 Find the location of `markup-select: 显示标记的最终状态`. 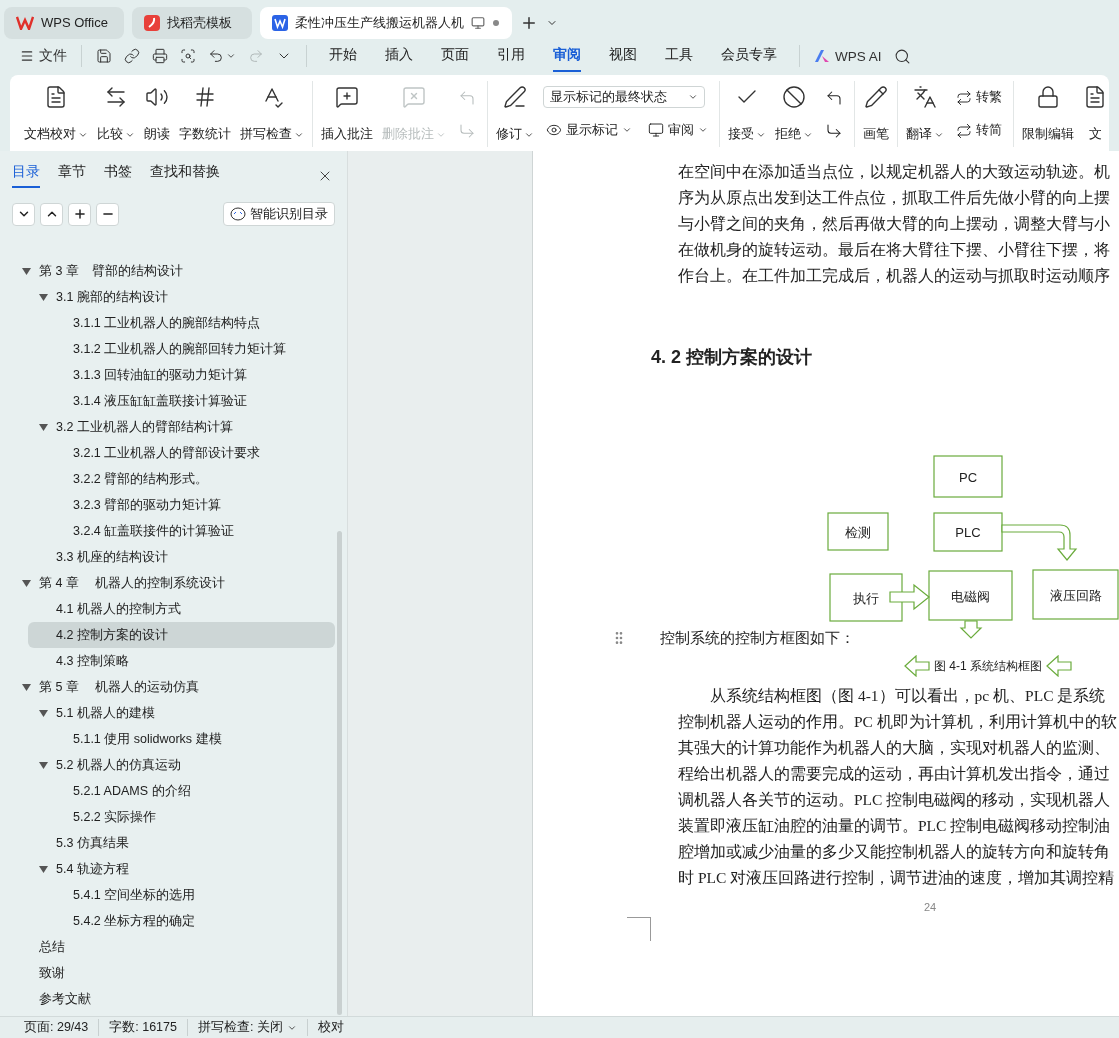

markup-select: 显示标记的最终状态 is located at coordinates (624, 97).